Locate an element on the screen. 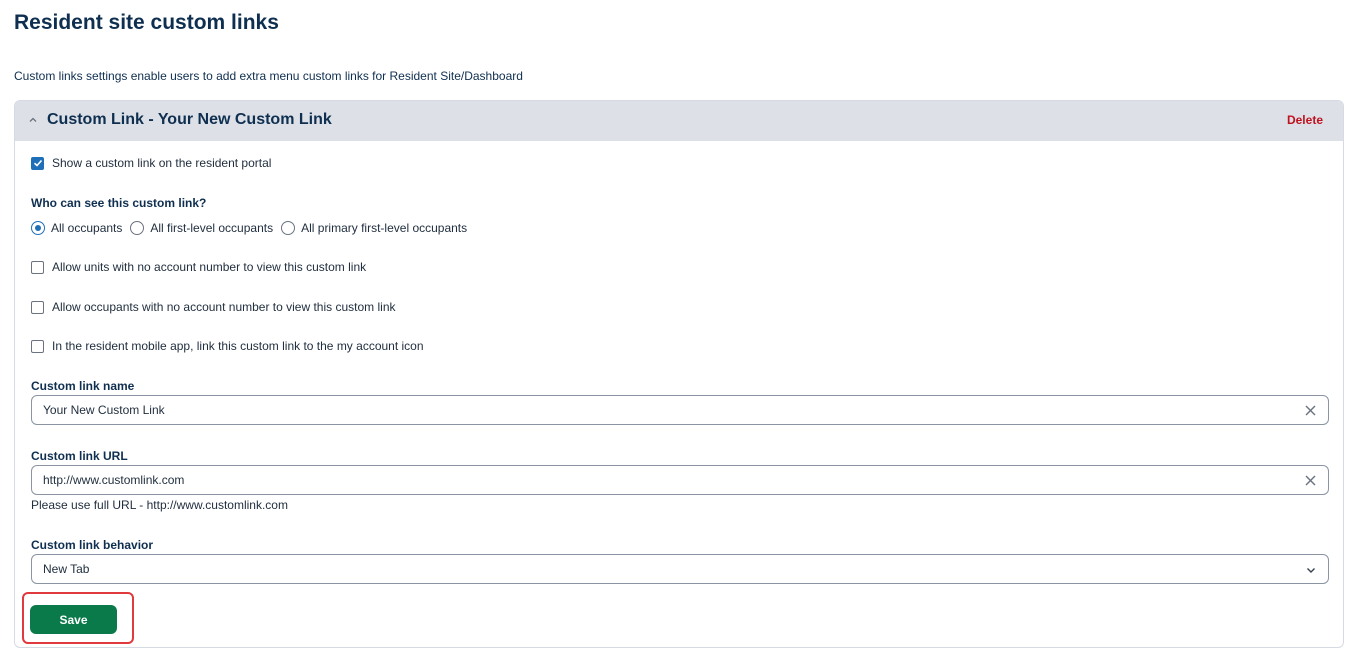 This screenshot has height=657, width=1355. delete-button: Delete is located at coordinates (1305, 120).